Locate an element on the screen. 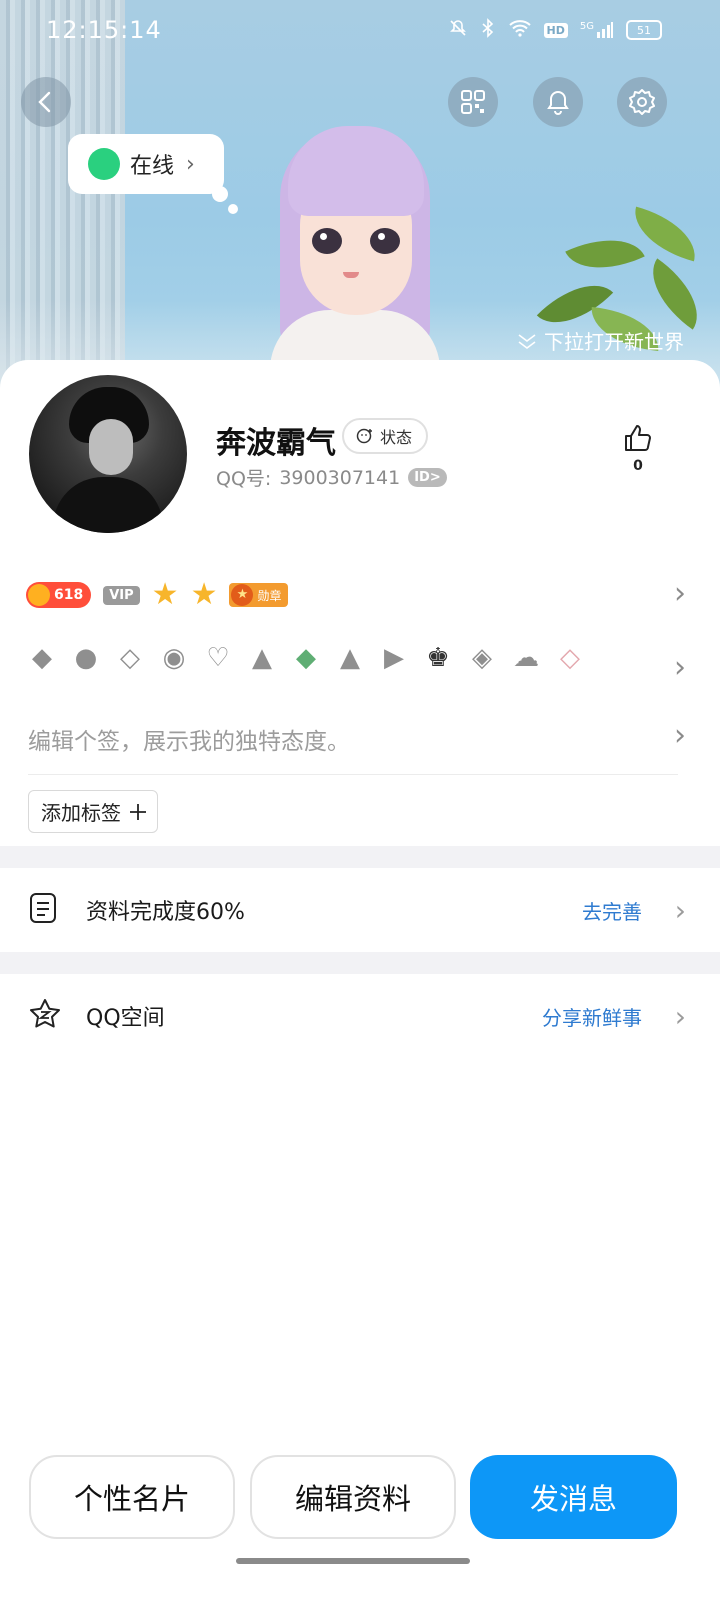 The height and width of the screenshot is (1600, 720). bell-icon is located at coordinates (558, 102).